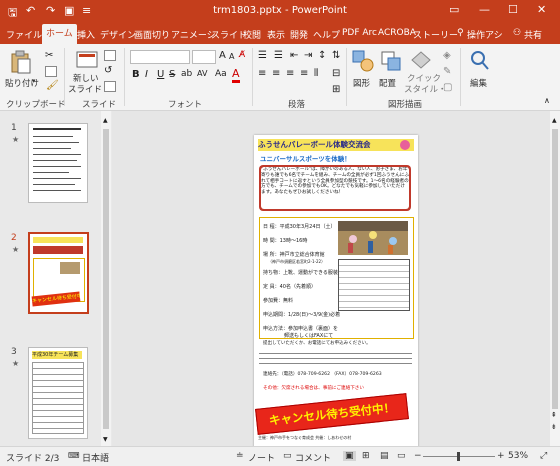  Describe the element at coordinates (222, 55) in the screenshot. I see `grow-font-icon: A` at that location.